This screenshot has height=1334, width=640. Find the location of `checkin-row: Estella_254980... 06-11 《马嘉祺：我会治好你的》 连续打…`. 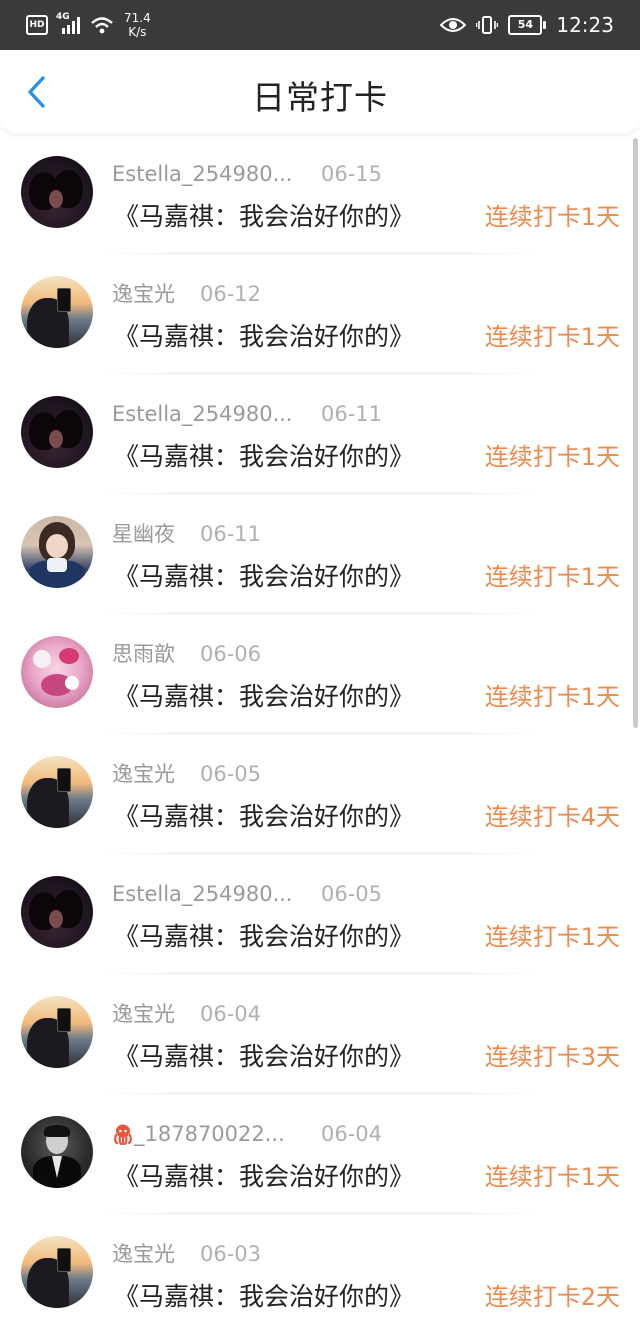

checkin-row: Estella_254980... 06-11 《马嘉祺：我会治好你的》 连续打… is located at coordinates (320, 434).